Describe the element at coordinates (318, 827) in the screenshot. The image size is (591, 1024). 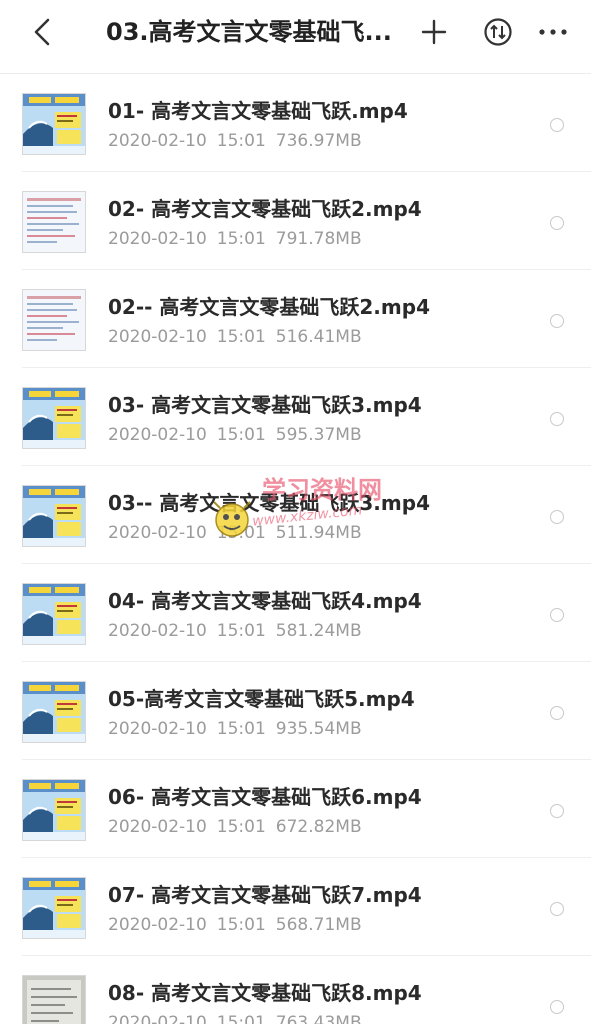
I see `file-size: 672.82MB` at that location.